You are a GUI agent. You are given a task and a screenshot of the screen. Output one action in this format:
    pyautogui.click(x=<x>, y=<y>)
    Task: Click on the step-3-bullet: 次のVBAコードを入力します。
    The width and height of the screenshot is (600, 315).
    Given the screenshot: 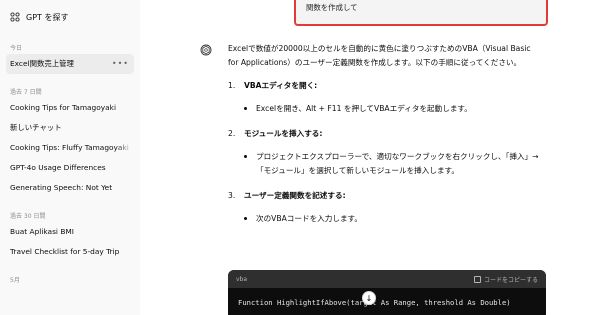 What is the action you would take?
    pyautogui.click(x=385, y=219)
    